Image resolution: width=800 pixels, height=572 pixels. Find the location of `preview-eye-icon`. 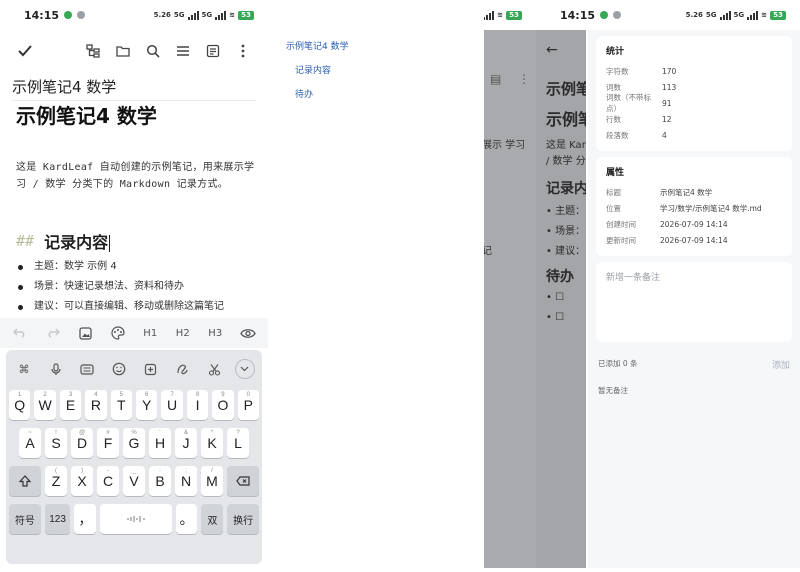

preview-eye-icon is located at coordinates (248, 333).